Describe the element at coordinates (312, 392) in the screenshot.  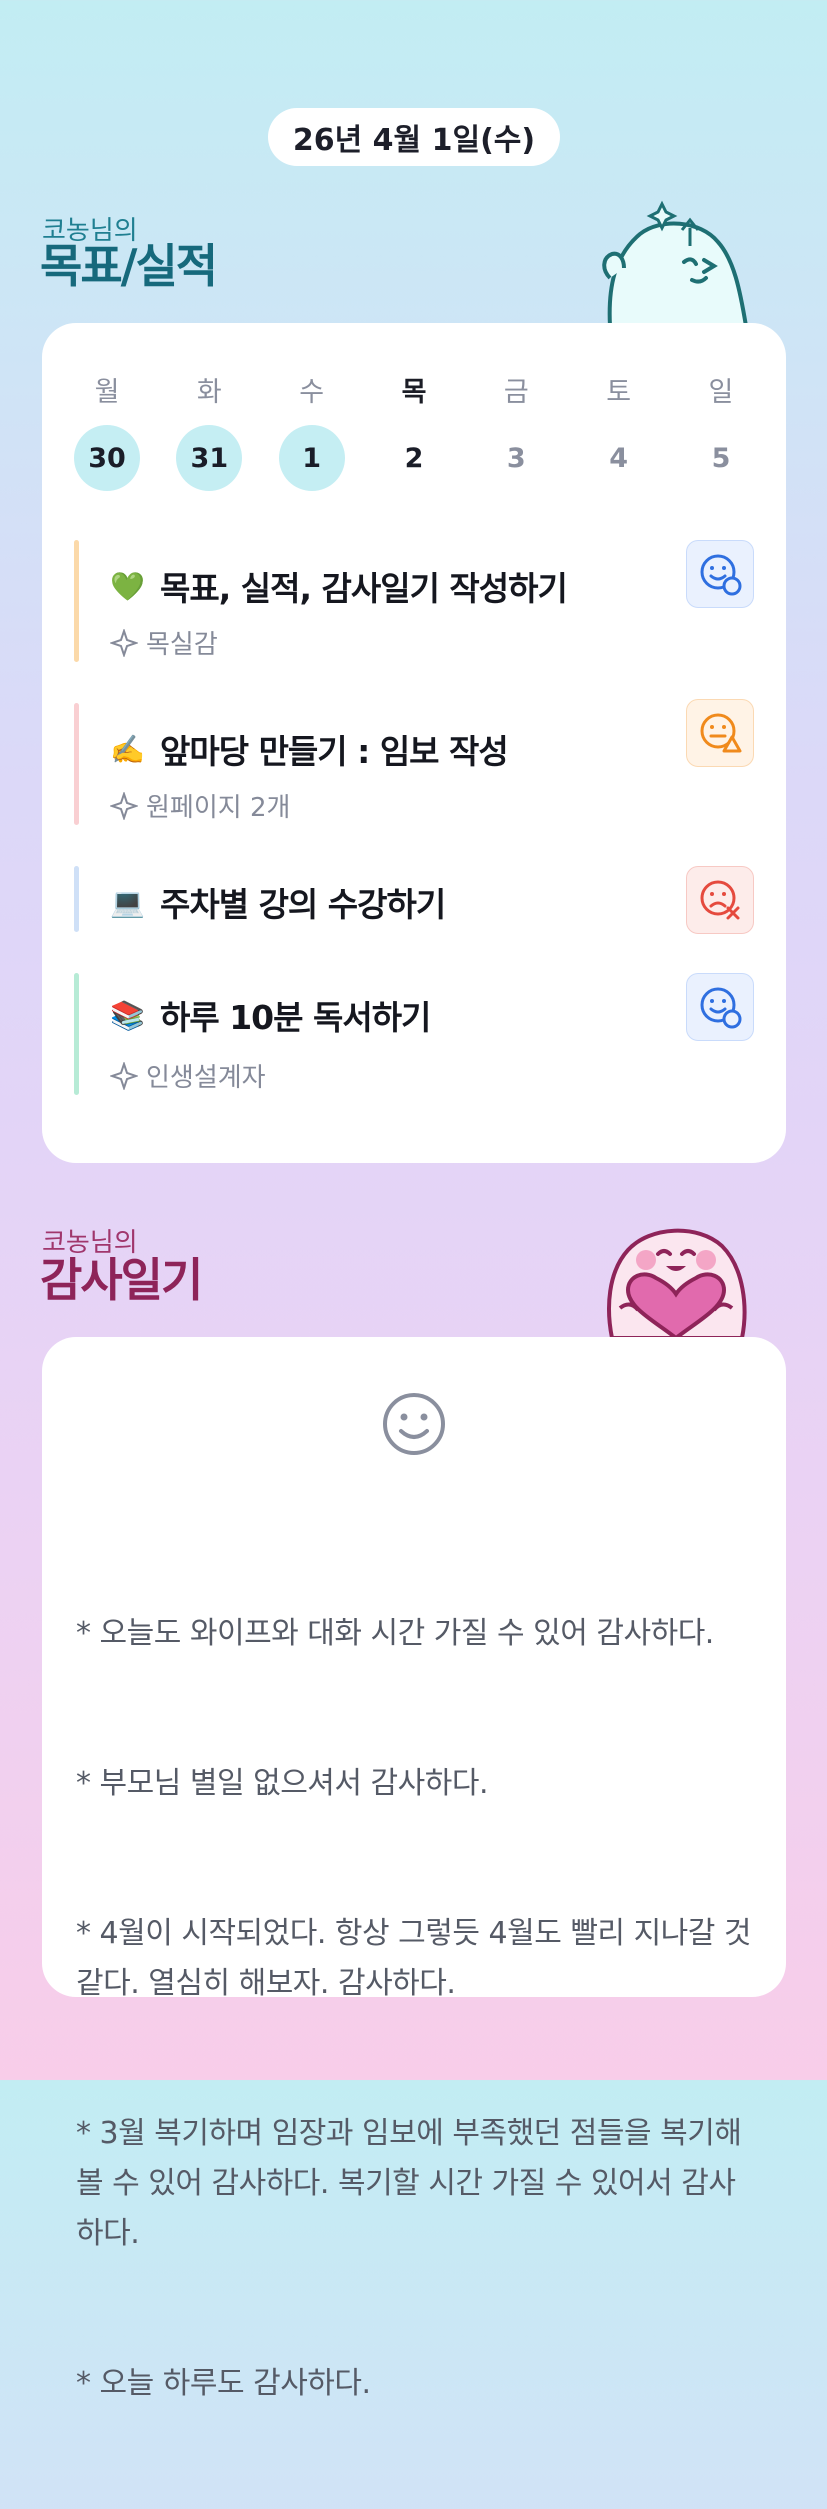
I see `day-name: 수` at that location.